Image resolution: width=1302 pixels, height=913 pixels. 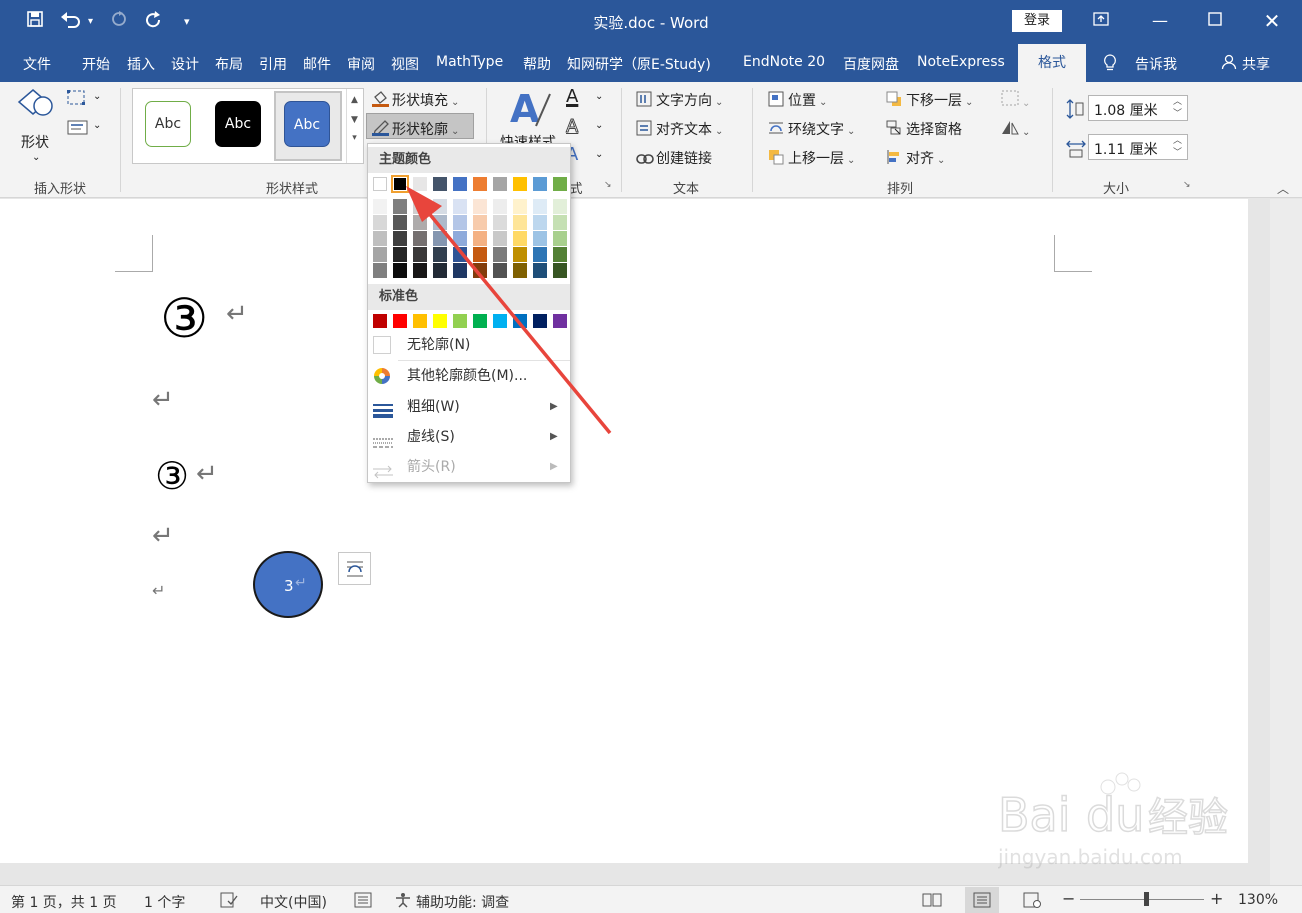 What do you see at coordinates (599, 125) in the screenshot?
I see `text-outline-dropdown-icon: ⌄` at bounding box center [599, 125].